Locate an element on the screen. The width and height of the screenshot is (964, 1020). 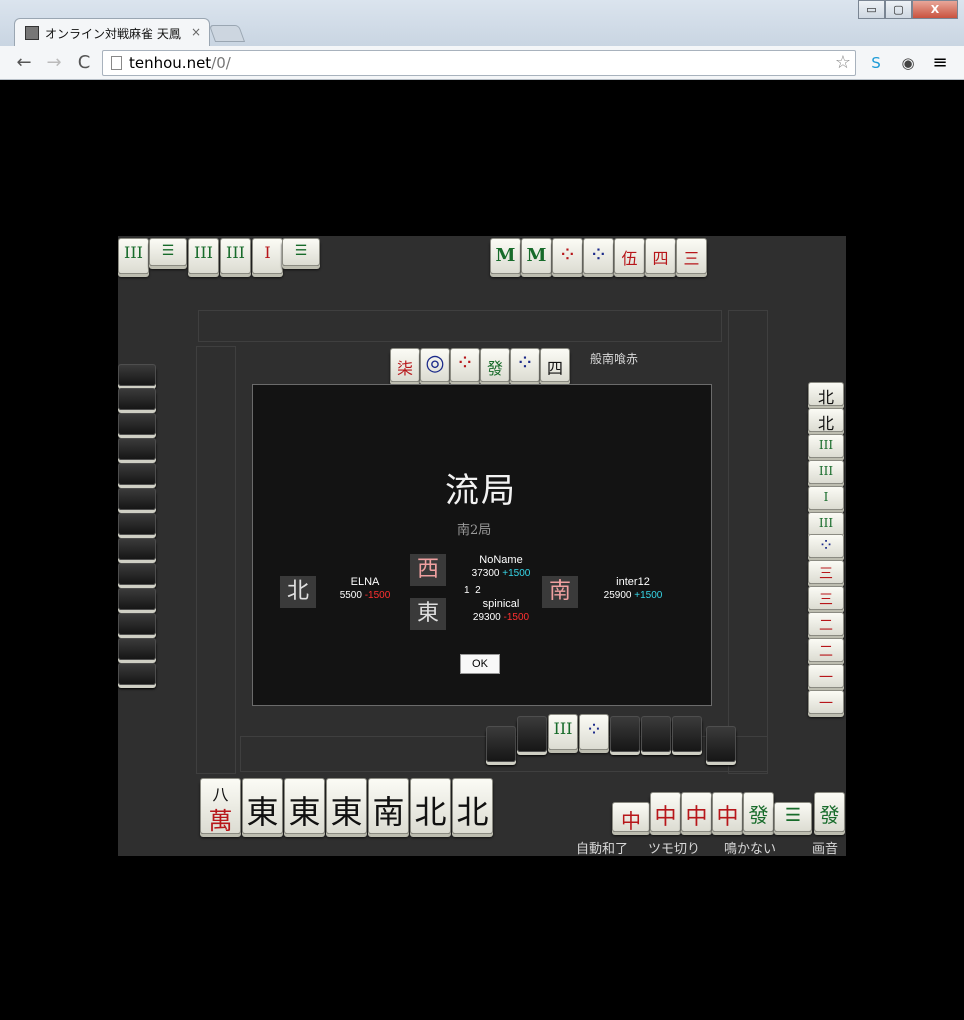
maximize-button: ▢ is located at coordinates (898, 9).